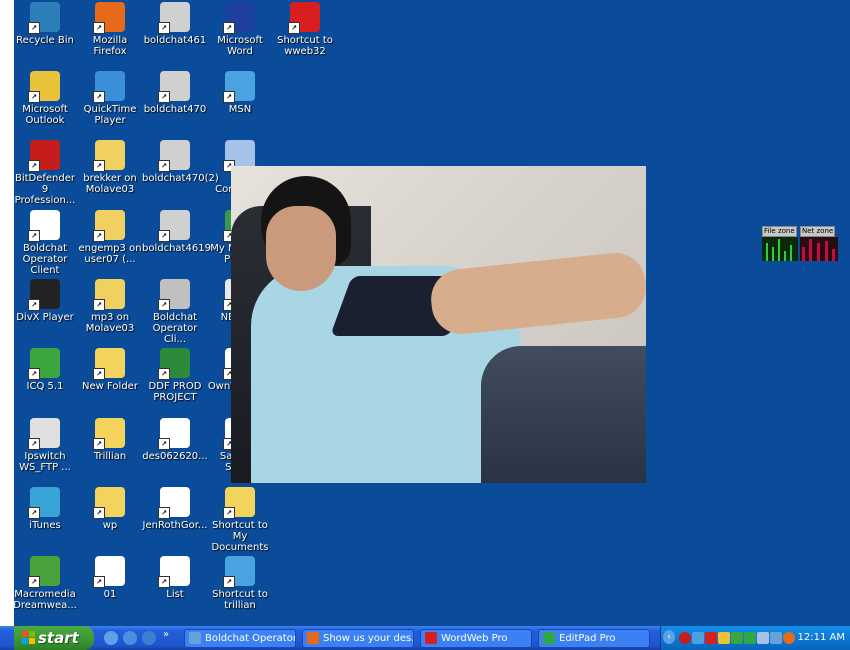 This screenshot has width=850, height=650. What do you see at coordinates (174, 503) in the screenshot?
I see `pdf-icon: ↗` at bounding box center [174, 503].